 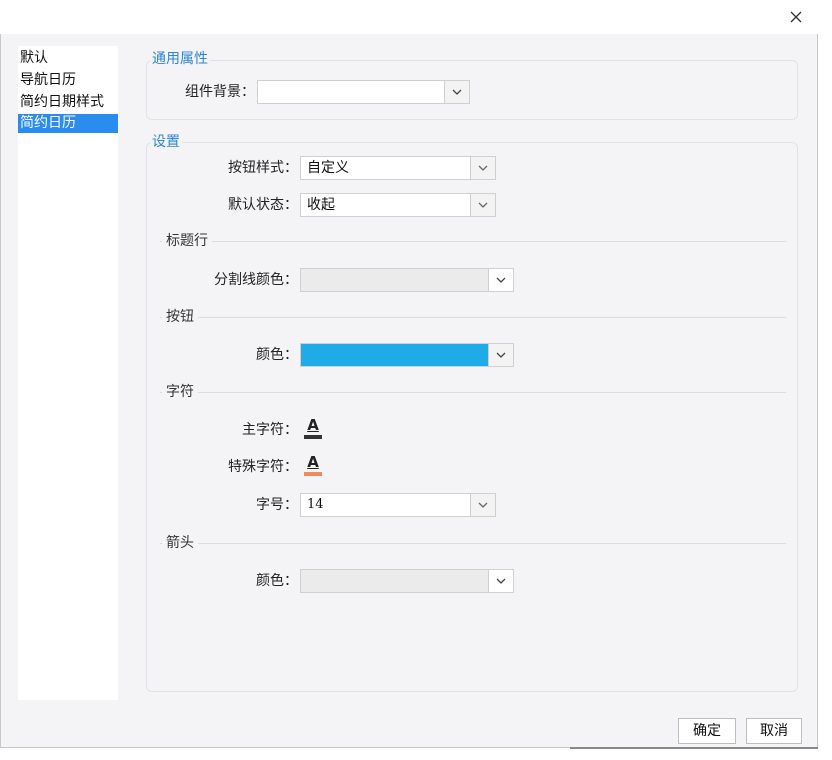 What do you see at coordinates (263, 467) in the screenshot?
I see `special-char-label: 特殊字符：` at bounding box center [263, 467].